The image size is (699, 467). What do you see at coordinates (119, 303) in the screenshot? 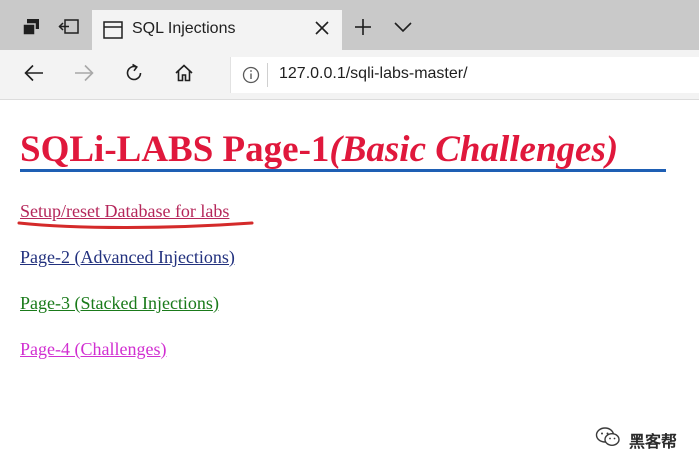
I see `page-3-link: Page-3 (Stacked Injections)` at bounding box center [119, 303].